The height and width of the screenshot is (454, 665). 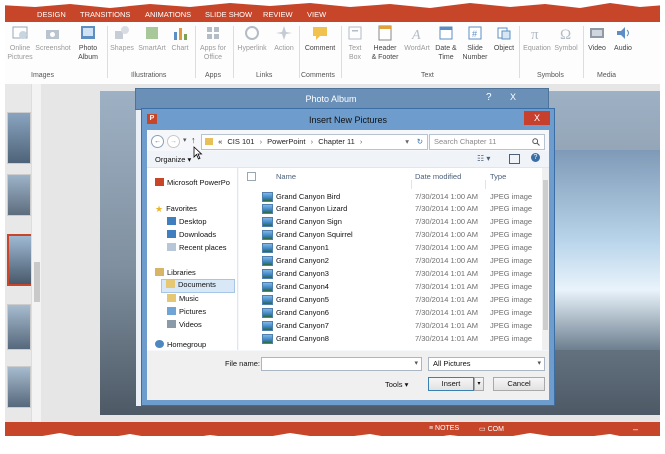 What do you see at coordinates (175, 272) in the screenshot?
I see `nav-libraries: Libraries` at bounding box center [175, 272].